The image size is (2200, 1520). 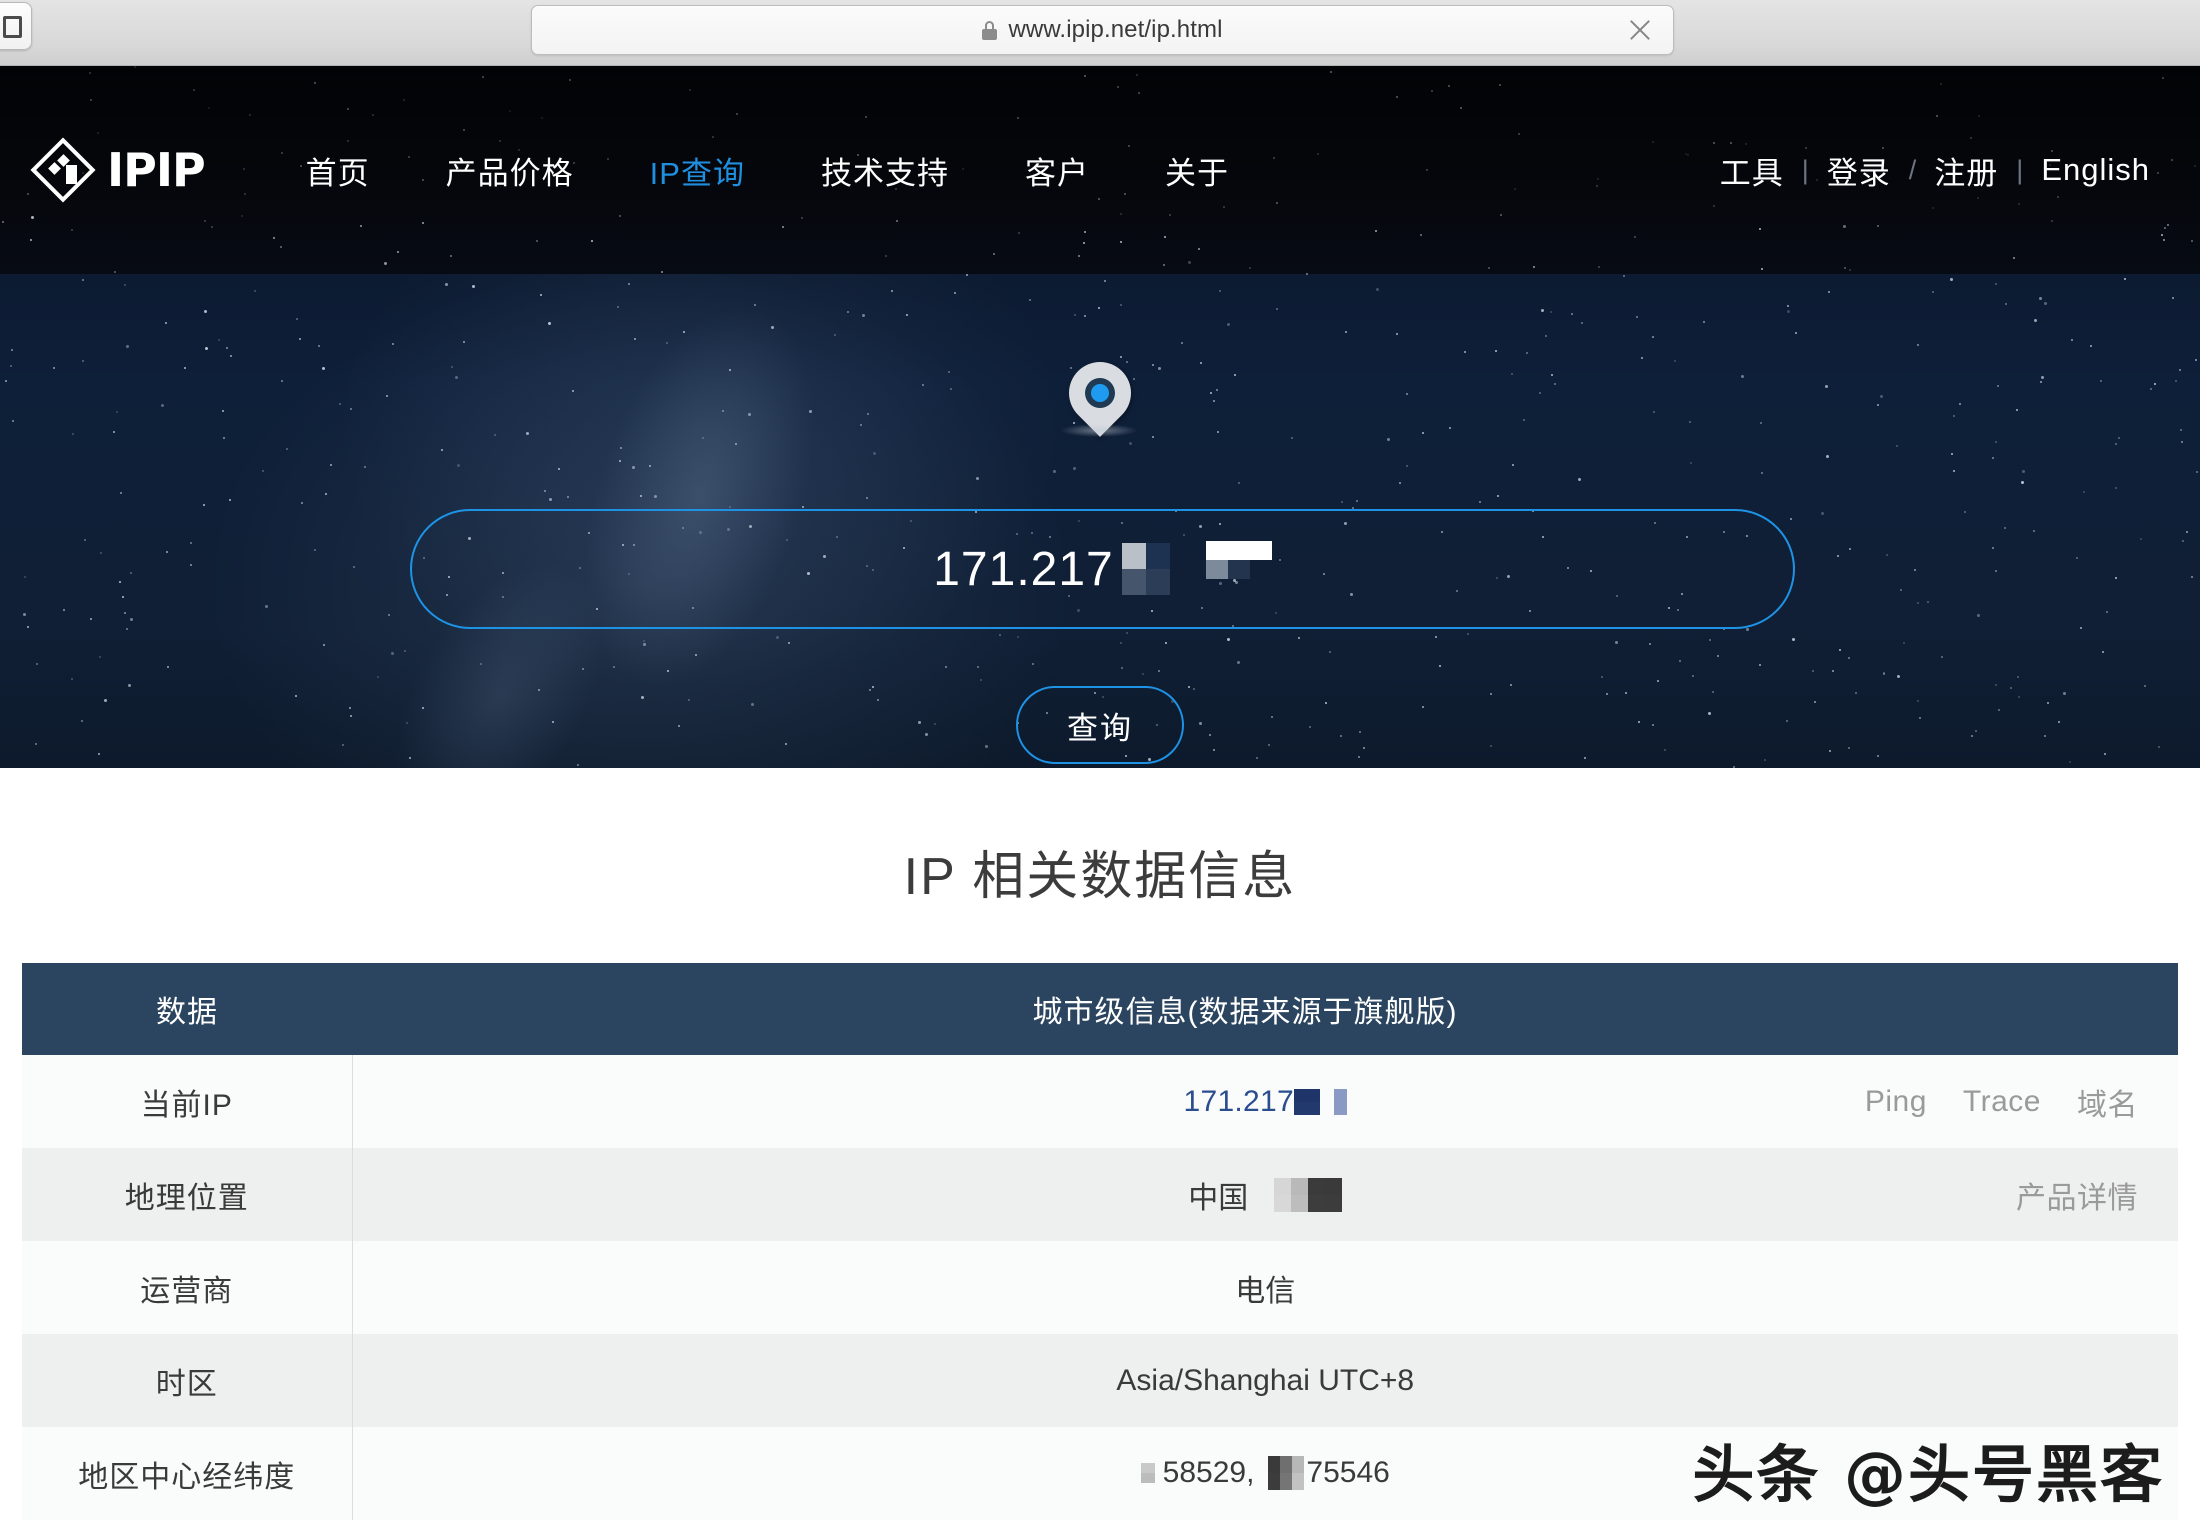 What do you see at coordinates (1115, 29) in the screenshot?
I see `address-bar-url: www.ipip.net/ip.html` at bounding box center [1115, 29].